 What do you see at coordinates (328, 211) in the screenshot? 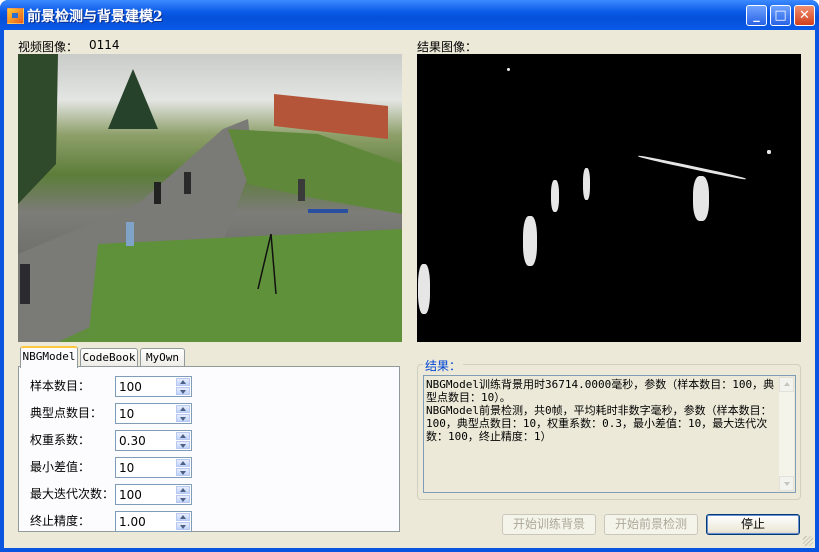
I see `blue-sign` at bounding box center [328, 211].